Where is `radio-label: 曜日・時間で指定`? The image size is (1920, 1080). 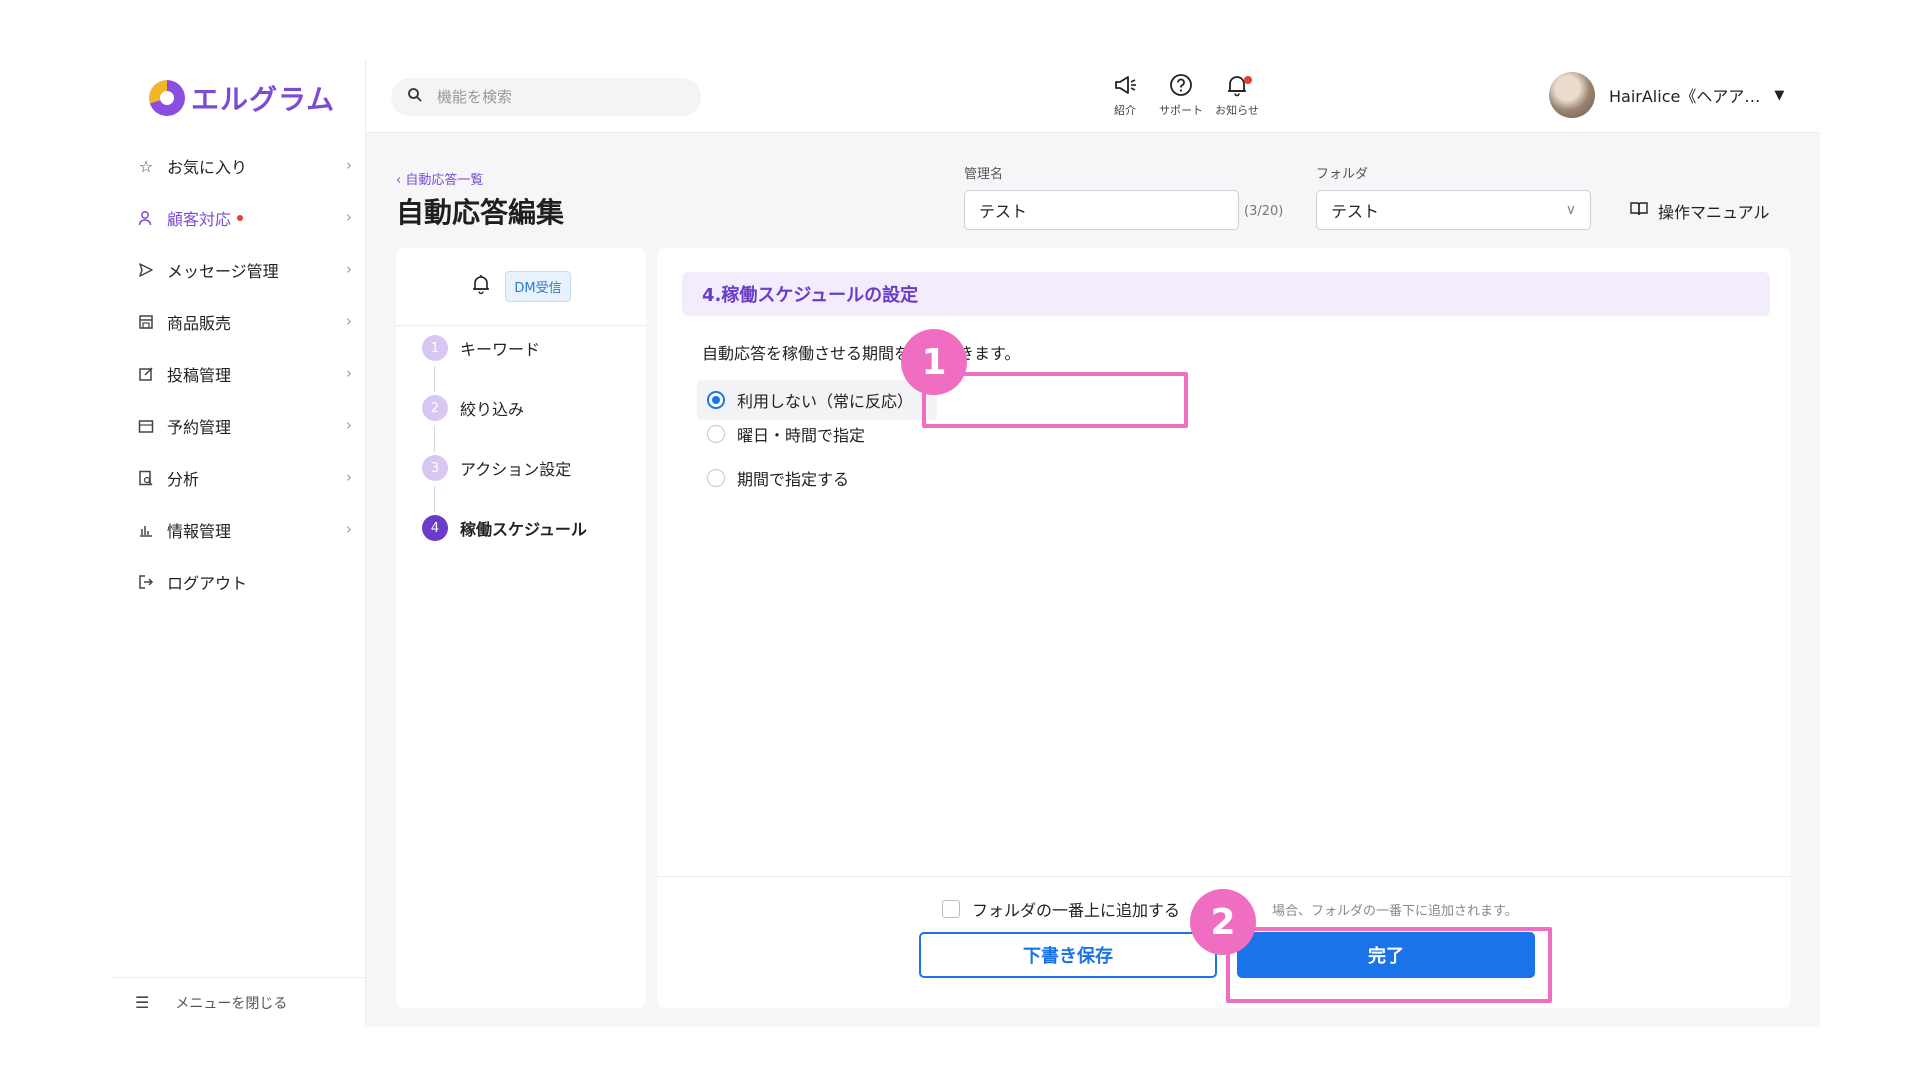
radio-label: 曜日・時間で指定 is located at coordinates (801, 435).